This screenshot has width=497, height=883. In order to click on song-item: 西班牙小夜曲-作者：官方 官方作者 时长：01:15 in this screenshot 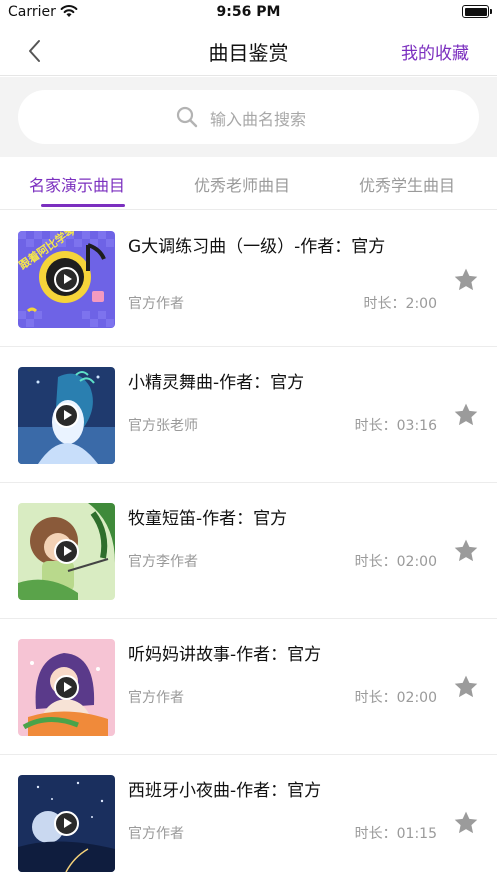, I will do `click(248, 819)`.